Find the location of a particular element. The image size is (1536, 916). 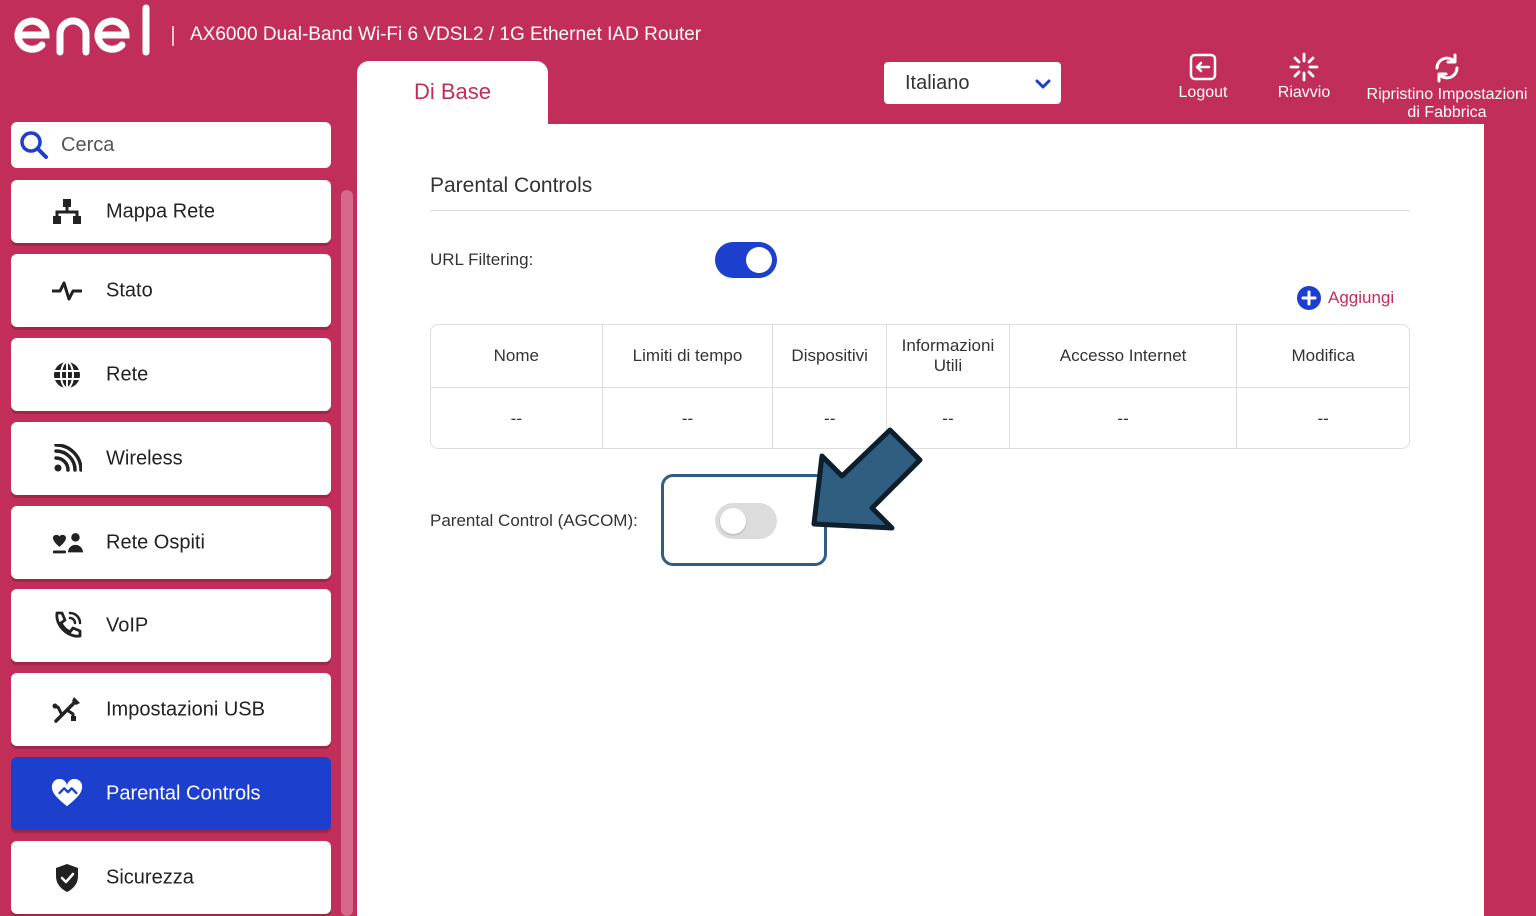

sidebar-item-label: Rete Ospiti is located at coordinates (155, 542).